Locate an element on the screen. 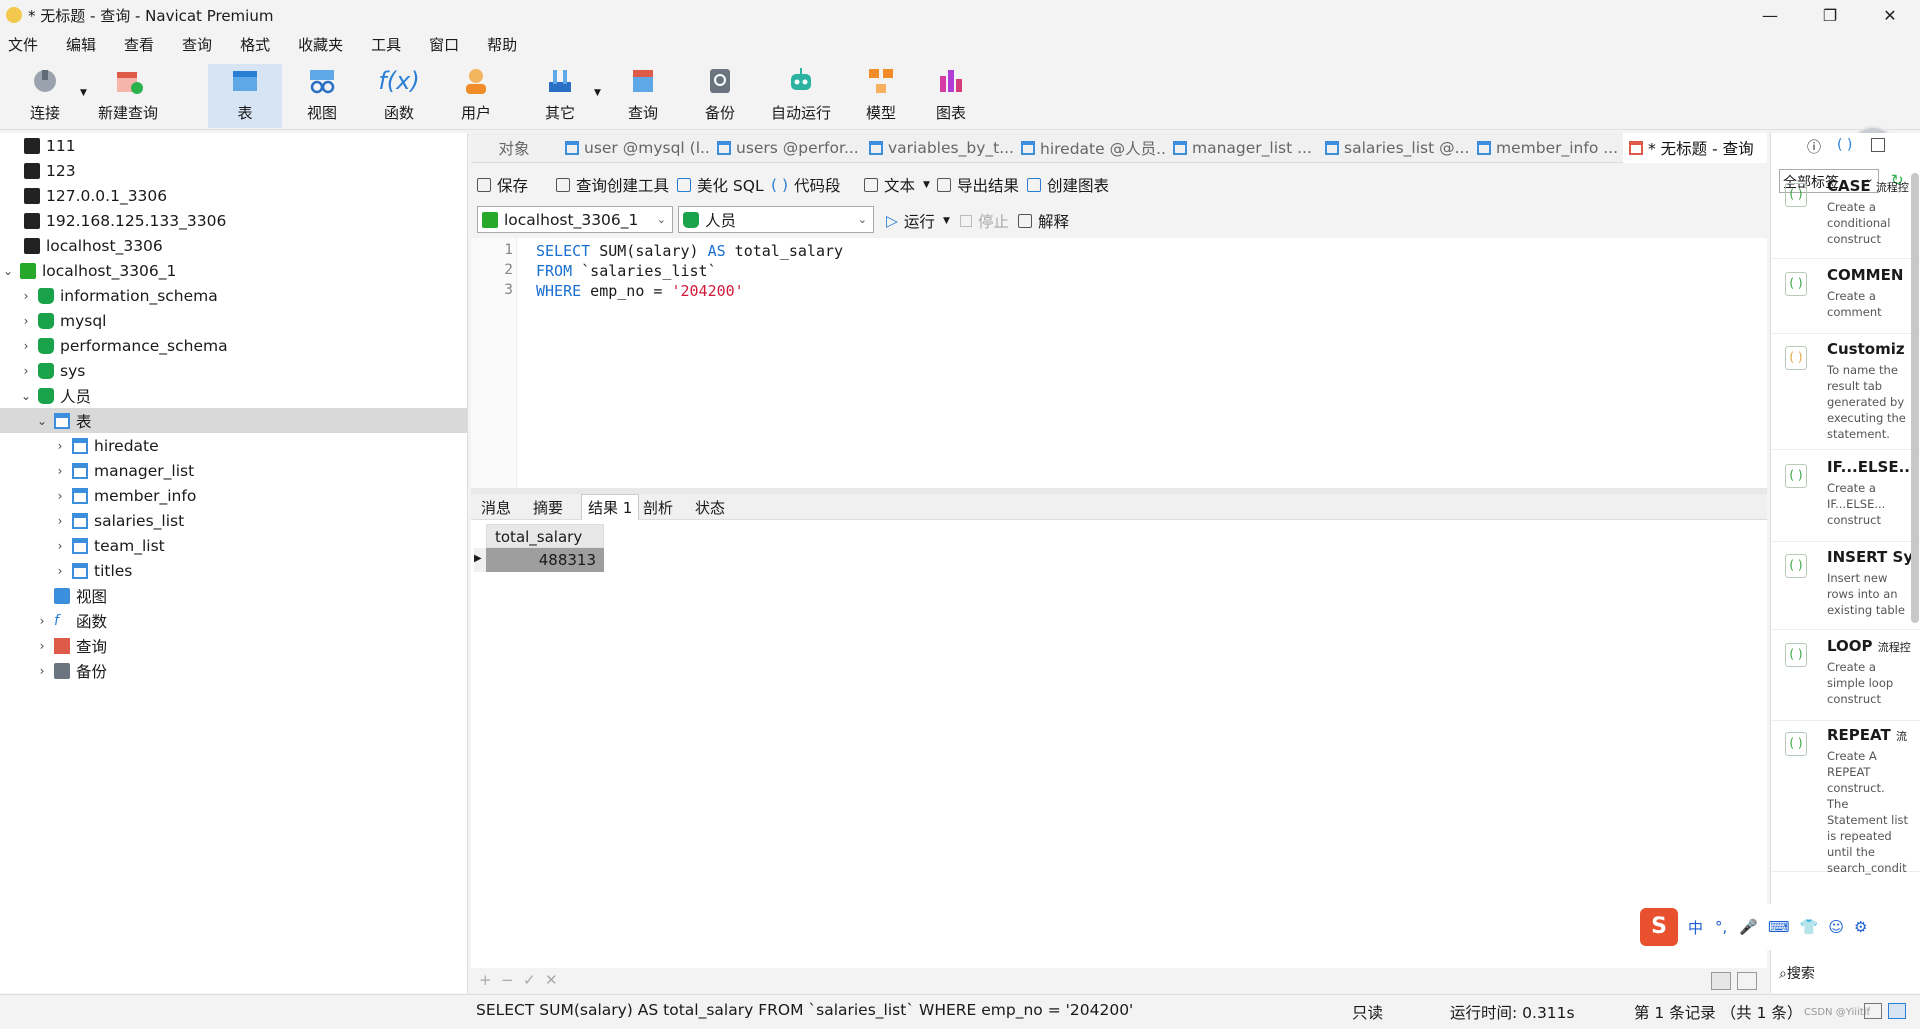 This screenshot has height=1029, width=1920. tree-connection-active: ⌄ localhost_3306_1 is located at coordinates (88, 270).